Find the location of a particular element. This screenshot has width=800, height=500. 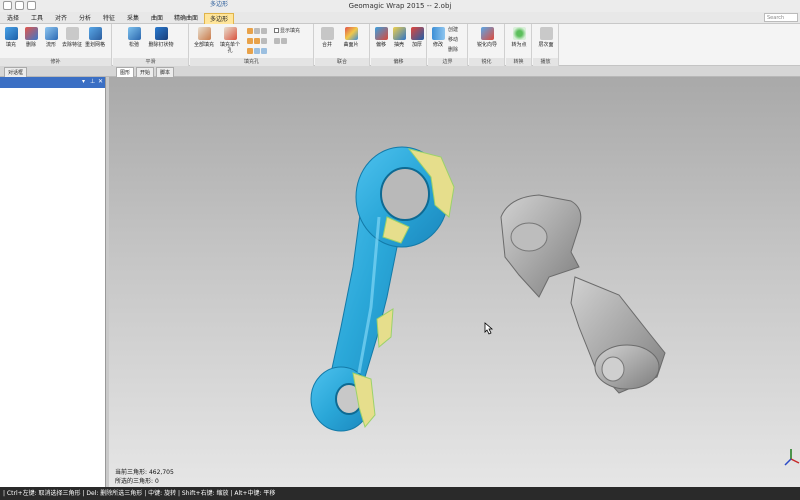

fill-button: 填充 is located at coordinates (11, 37).